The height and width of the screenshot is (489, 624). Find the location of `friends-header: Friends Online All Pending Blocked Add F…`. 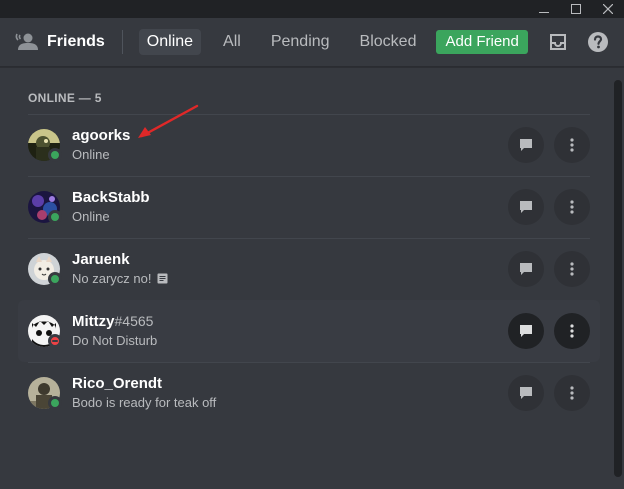

friends-header: Friends Online All Pending Blocked Add F… is located at coordinates (312, 42).